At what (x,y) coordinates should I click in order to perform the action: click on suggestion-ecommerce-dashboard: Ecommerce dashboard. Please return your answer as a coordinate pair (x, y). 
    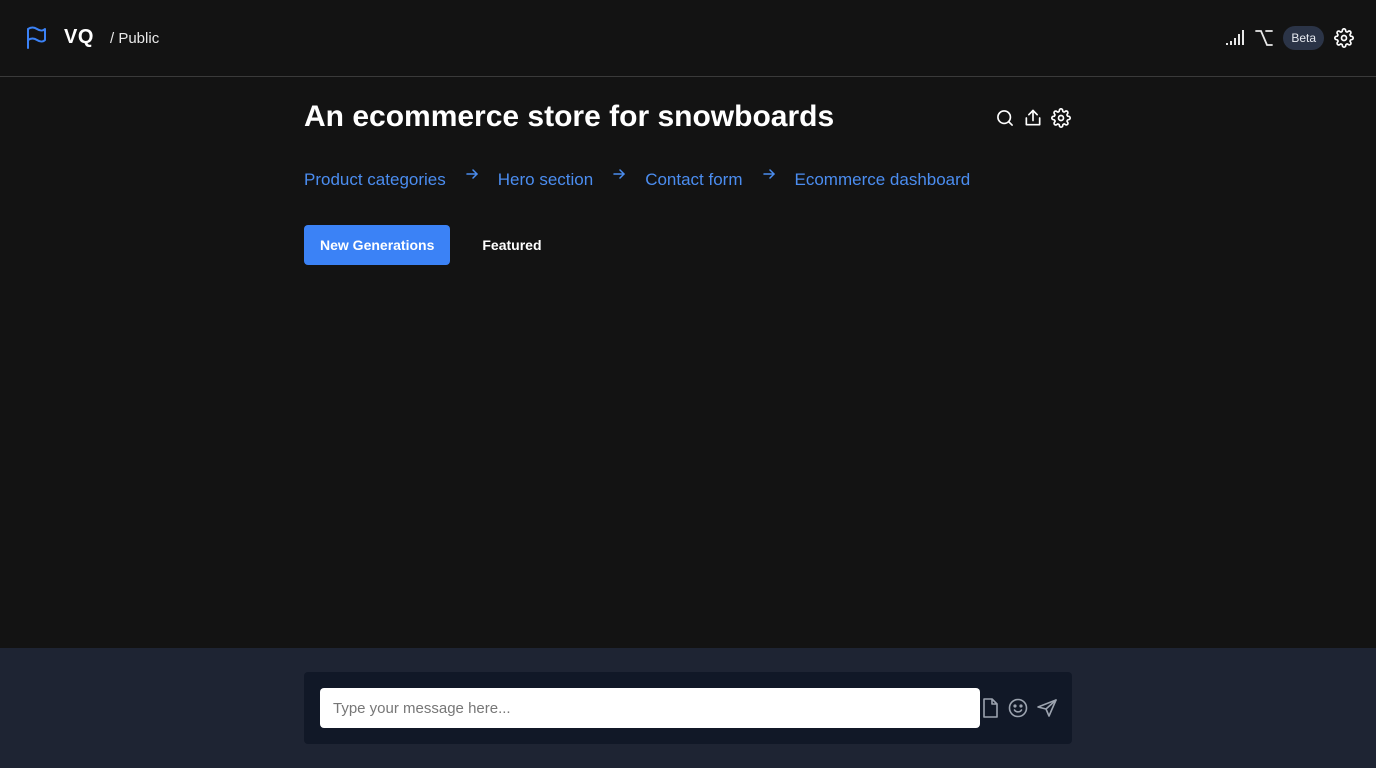
    Looking at the image, I should click on (883, 180).